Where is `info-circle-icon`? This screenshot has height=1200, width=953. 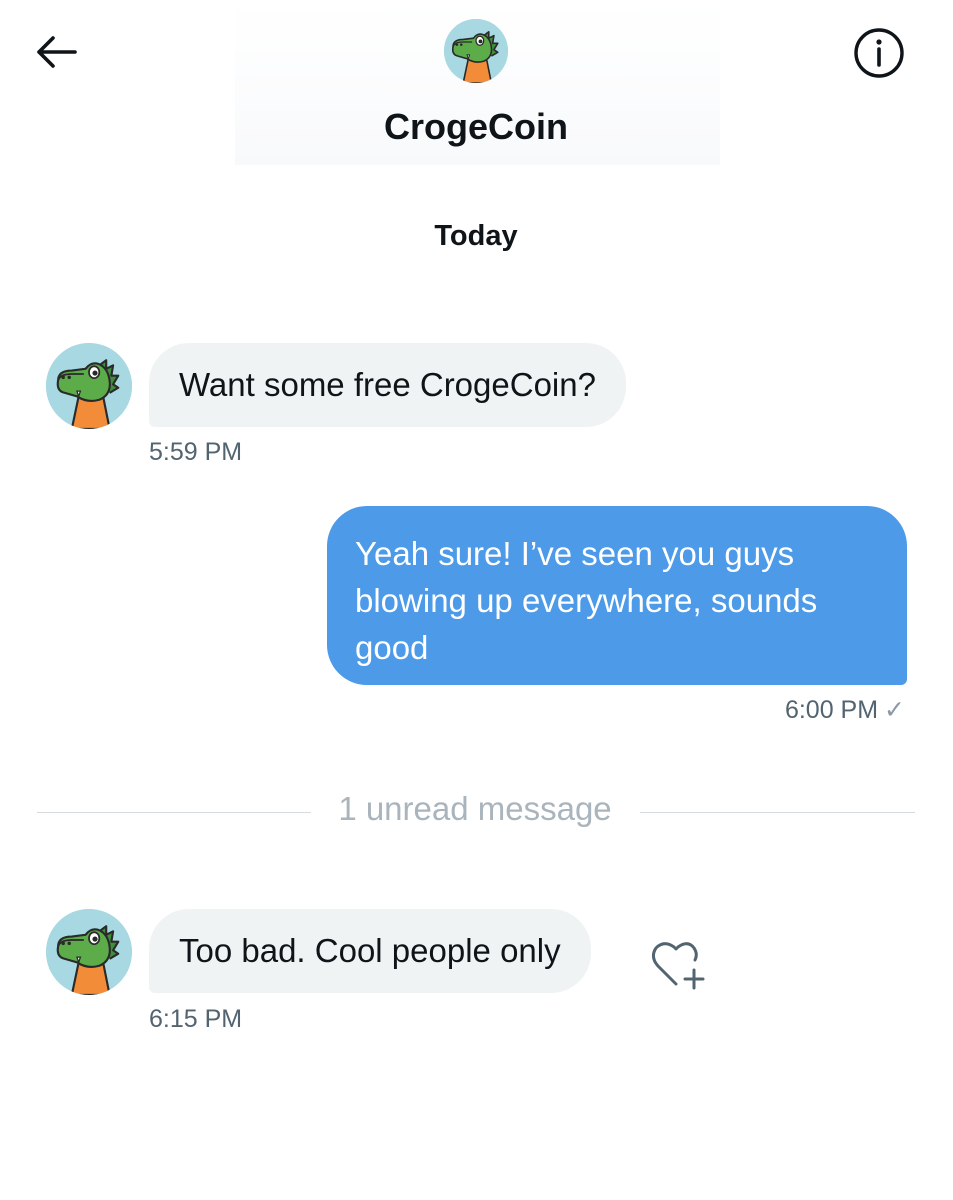 info-circle-icon is located at coordinates (879, 53).